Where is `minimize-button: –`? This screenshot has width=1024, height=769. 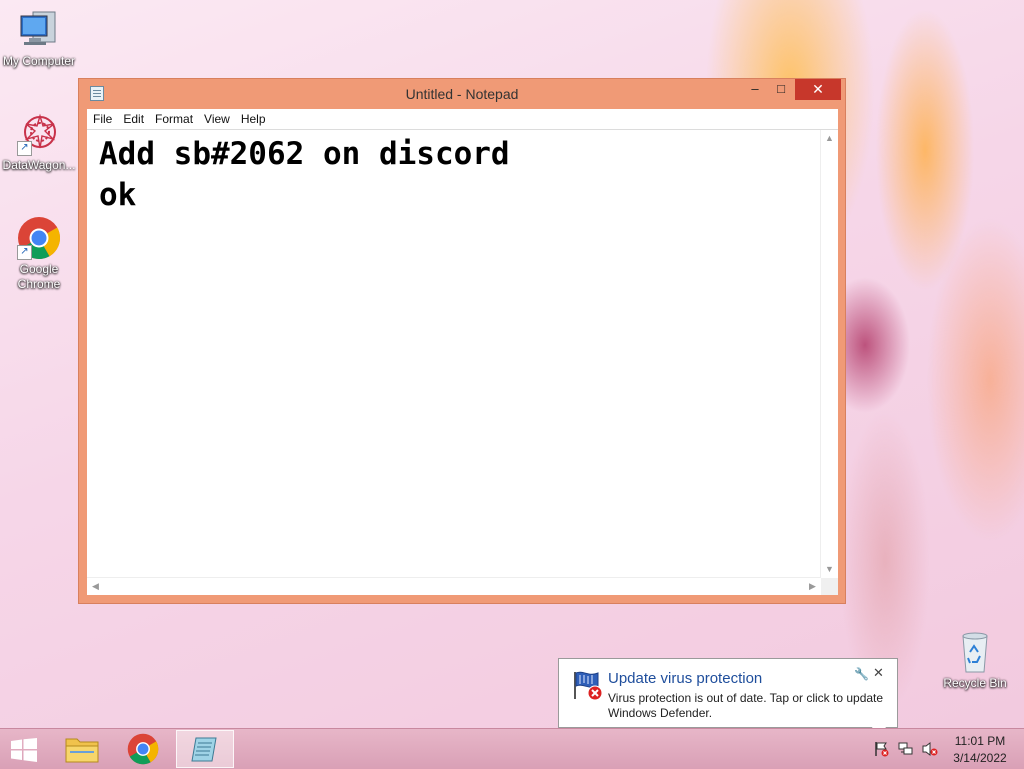
minimize-button: – is located at coordinates (755, 89).